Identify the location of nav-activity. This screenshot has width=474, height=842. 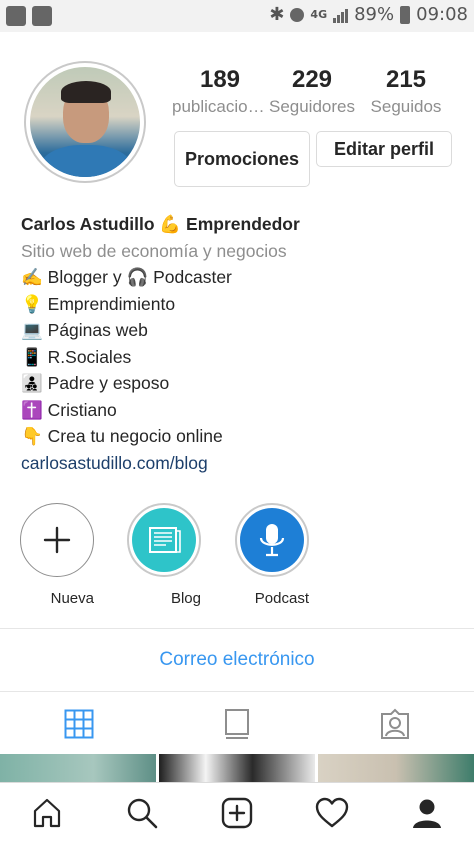
(332, 813).